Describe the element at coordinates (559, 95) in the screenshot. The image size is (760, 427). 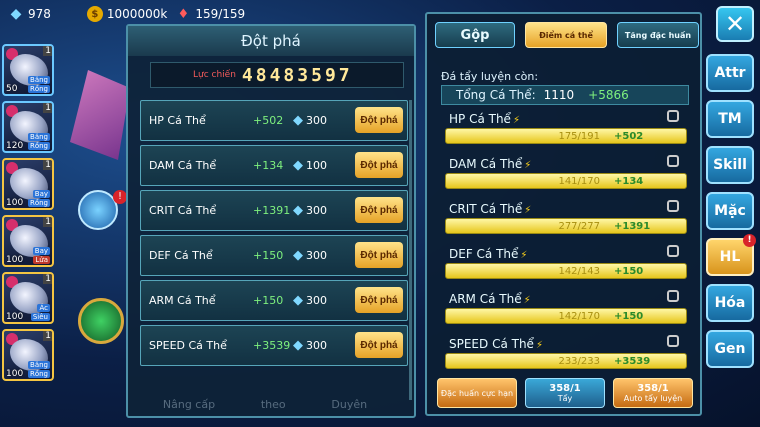
I see `total-iv-value: 1110` at that location.